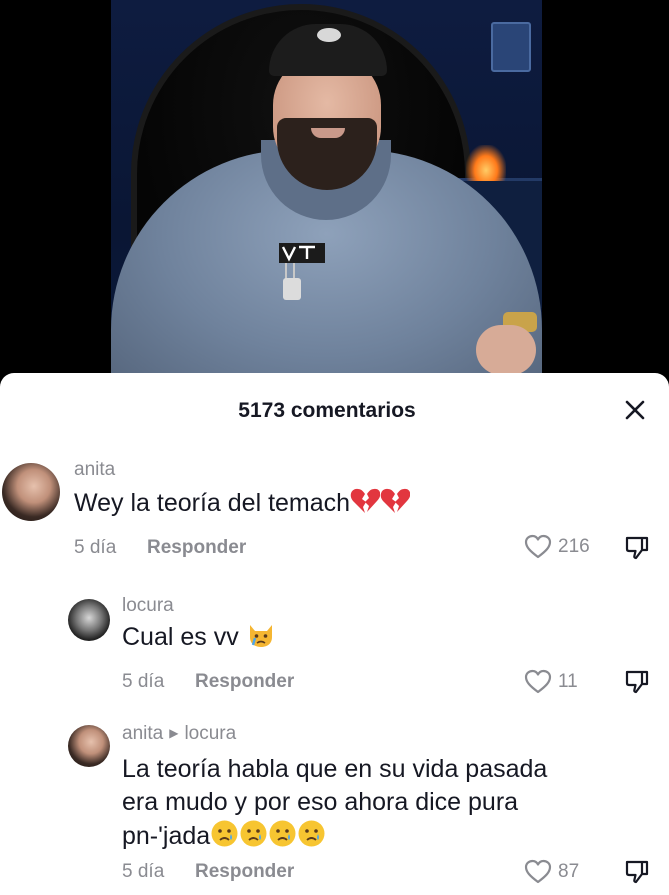  What do you see at coordinates (327, 410) in the screenshot?
I see `comment-count: 5173 comentarios` at bounding box center [327, 410].